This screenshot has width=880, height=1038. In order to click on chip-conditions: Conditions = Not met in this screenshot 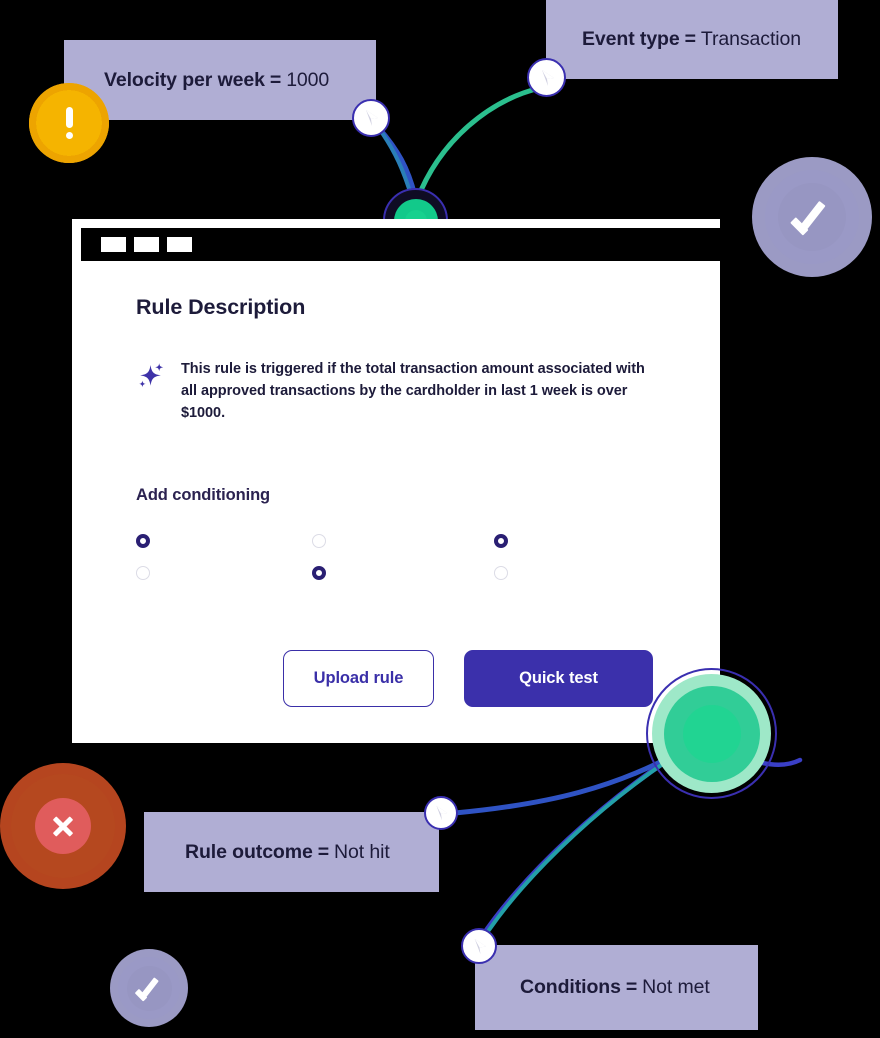, I will do `click(616, 987)`.